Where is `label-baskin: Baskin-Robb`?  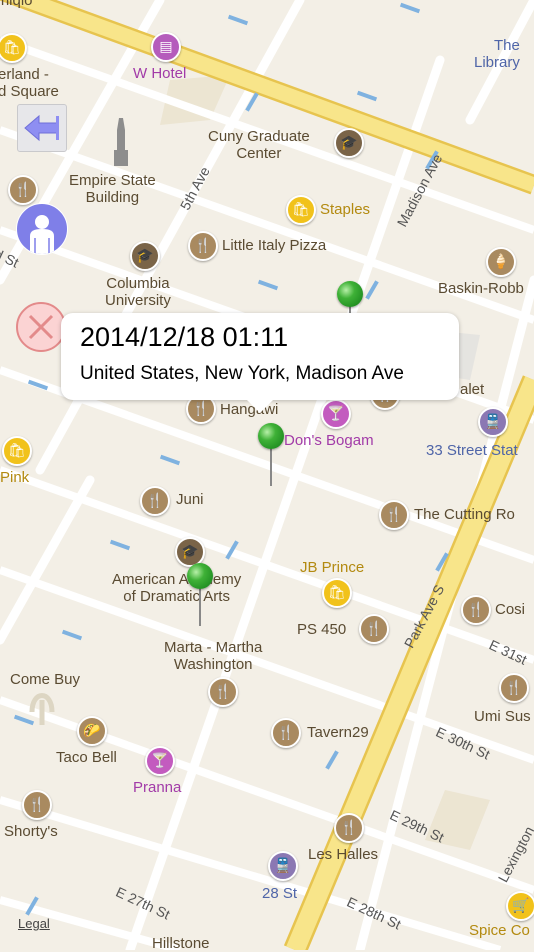 label-baskin: Baskin-Robb is located at coordinates (481, 288).